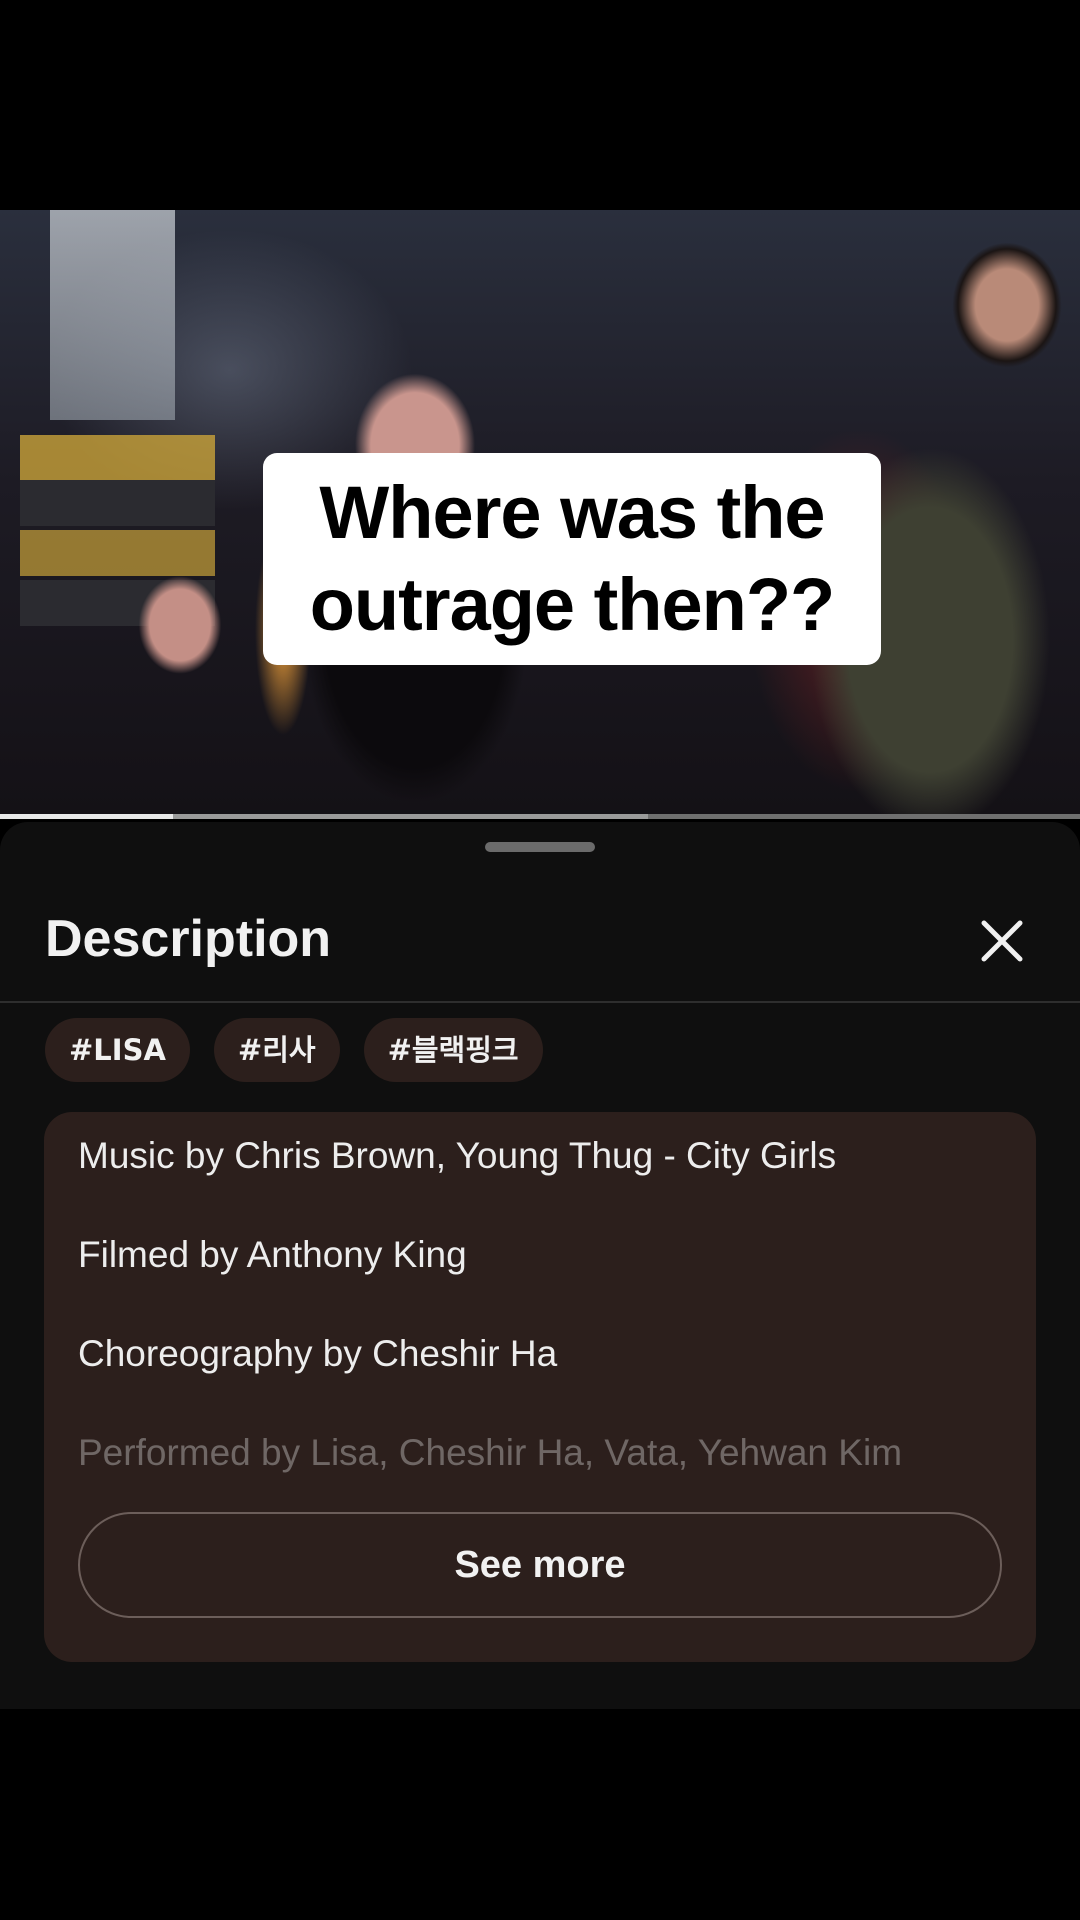  Describe the element at coordinates (318, 1353) in the screenshot. I see `description-line: Choreography by Cheshir Ha` at that location.